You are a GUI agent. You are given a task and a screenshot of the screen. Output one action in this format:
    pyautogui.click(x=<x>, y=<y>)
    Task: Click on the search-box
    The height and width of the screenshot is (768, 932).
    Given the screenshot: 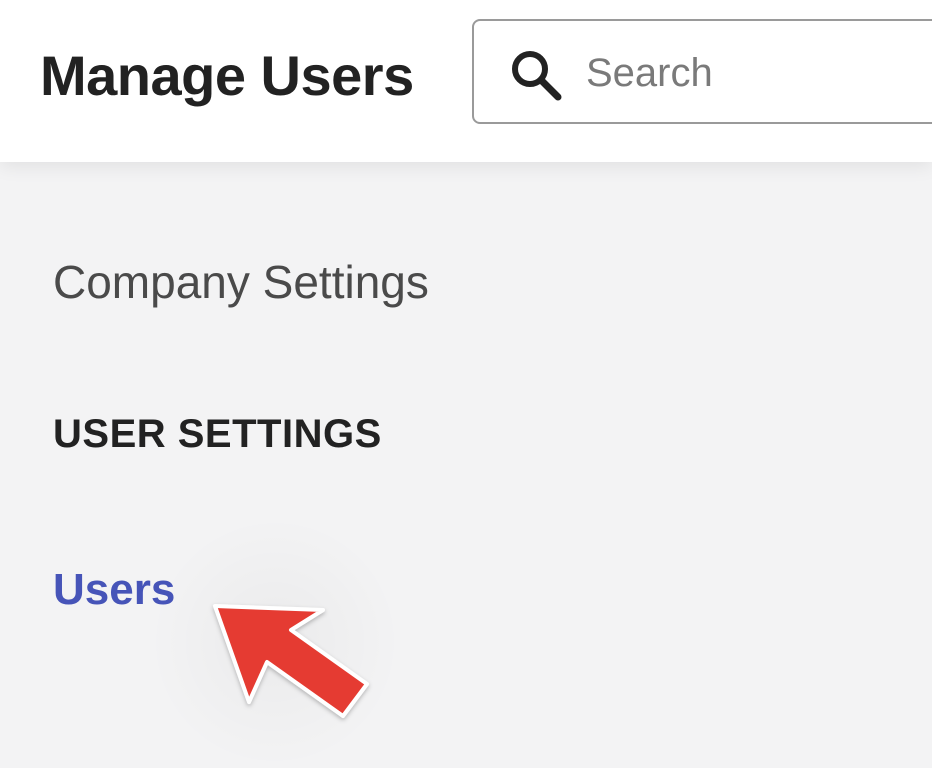 What is the action you would take?
    pyautogui.click(x=702, y=71)
    